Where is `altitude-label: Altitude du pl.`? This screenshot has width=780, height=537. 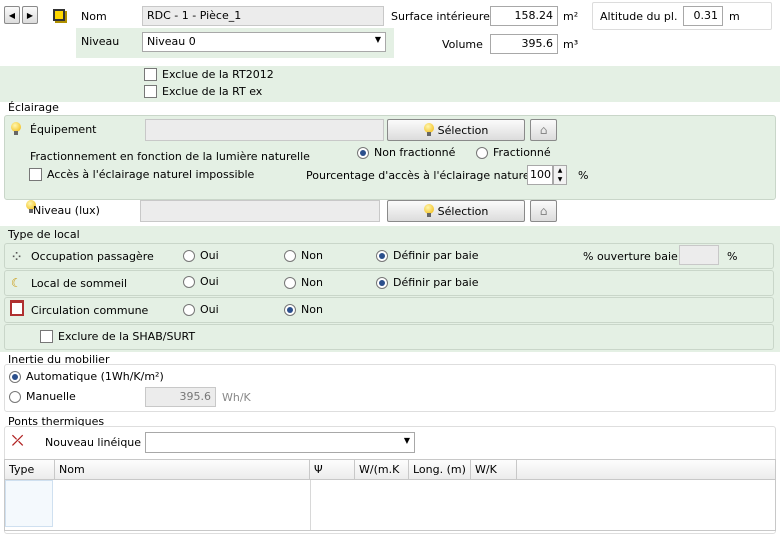 altitude-label: Altitude du pl. is located at coordinates (639, 16).